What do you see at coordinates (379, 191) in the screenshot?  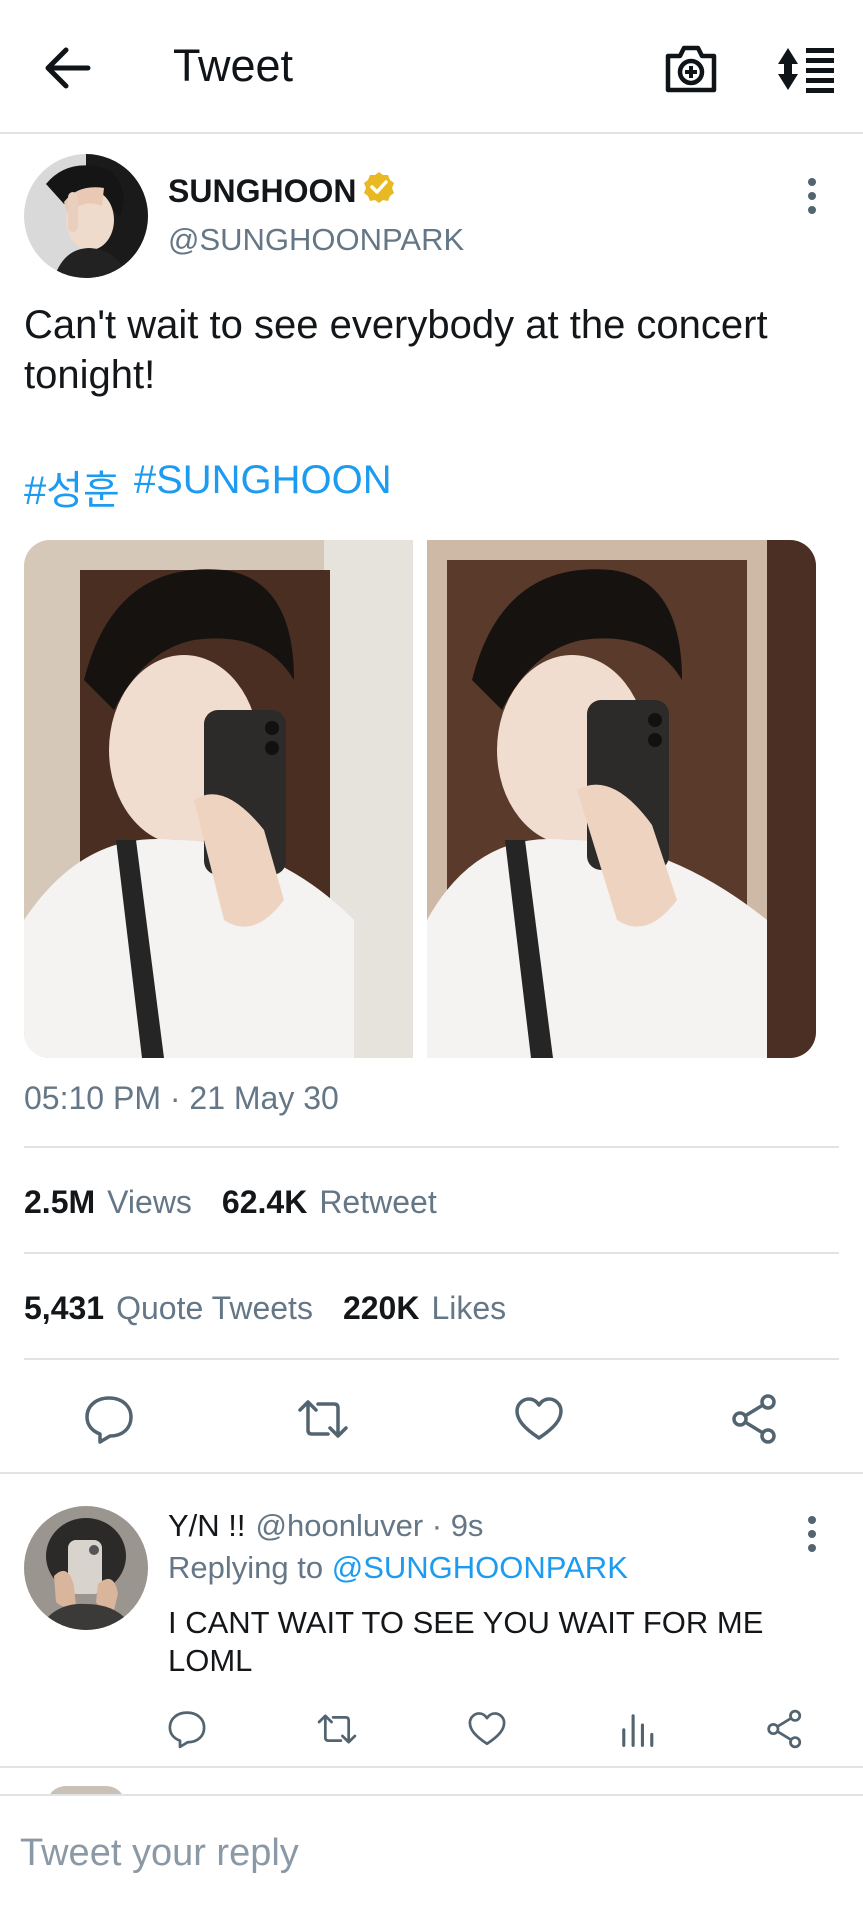 I see `verified-badge-icon` at bounding box center [379, 191].